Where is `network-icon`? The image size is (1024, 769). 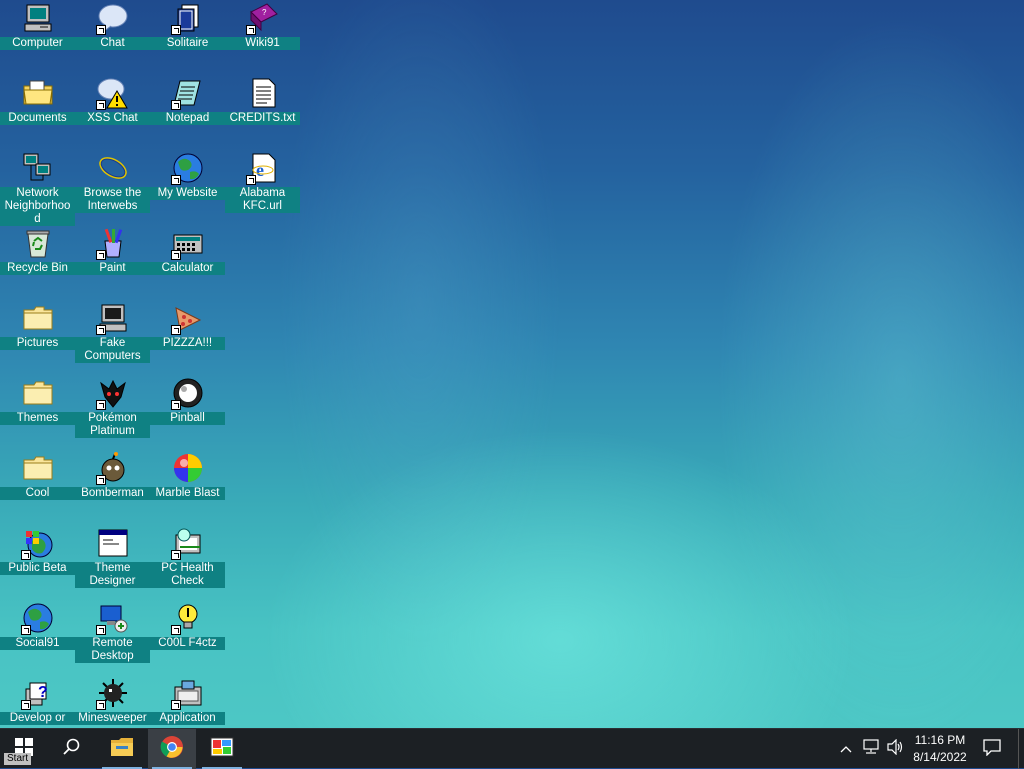 network-icon is located at coordinates (38, 168).